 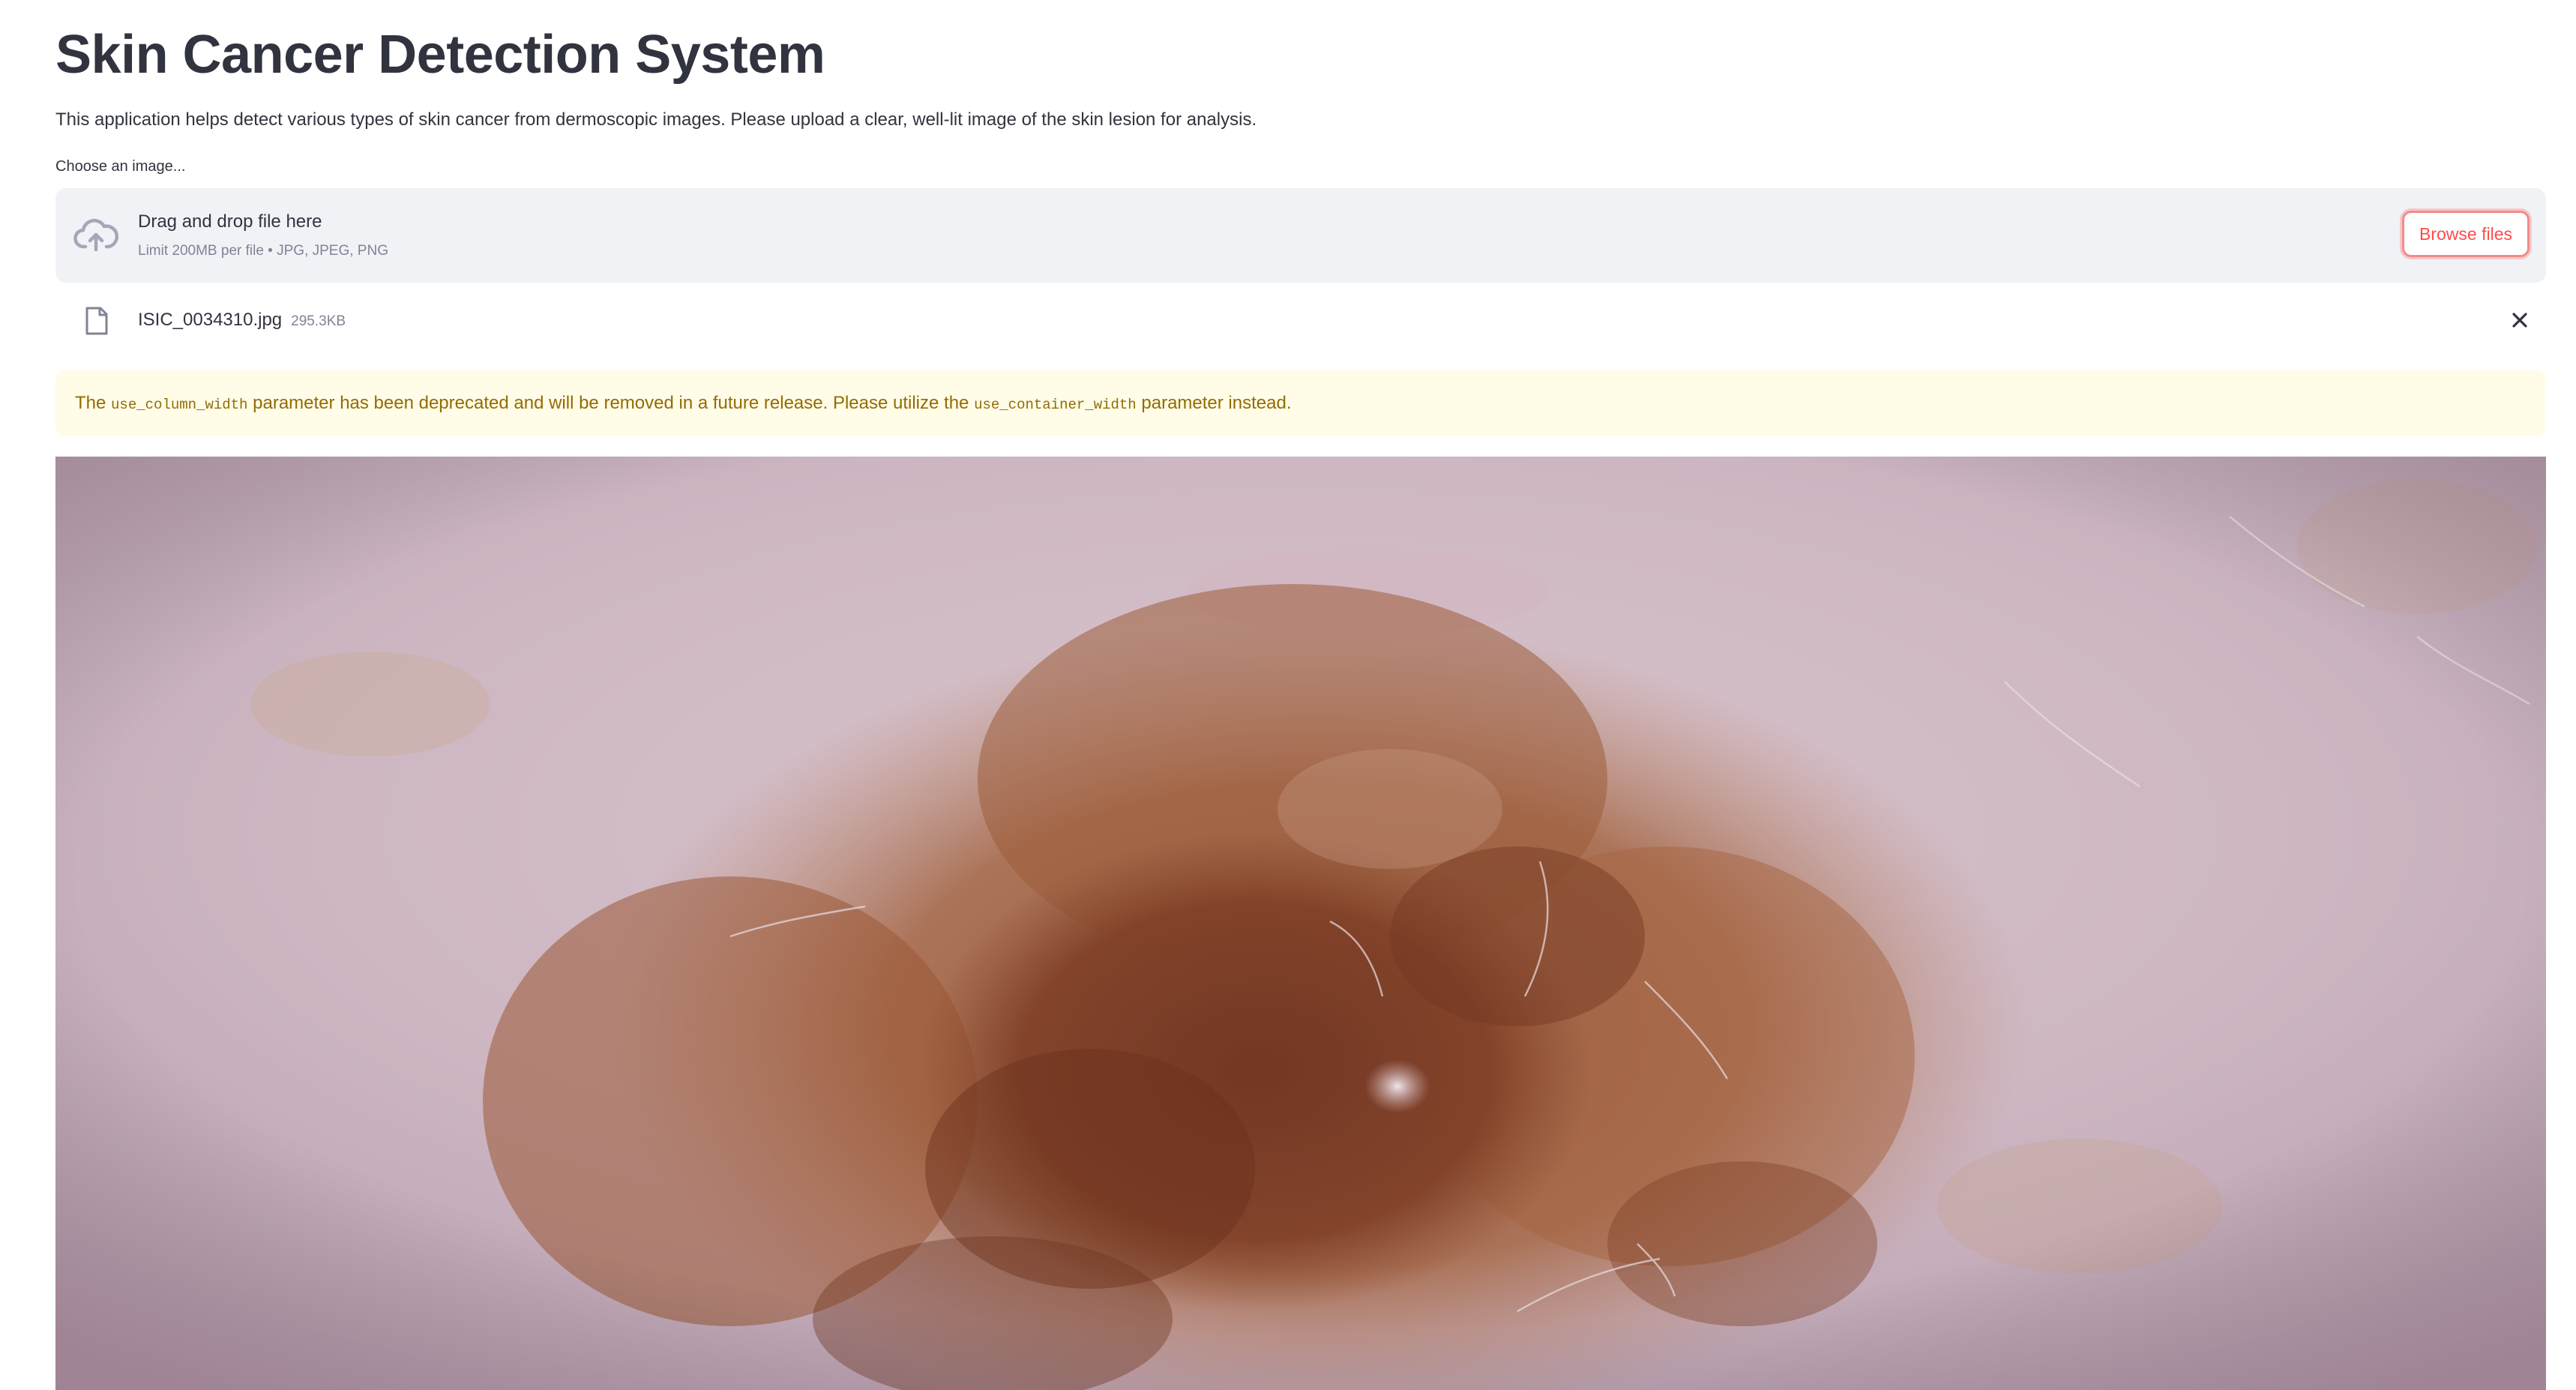 What do you see at coordinates (96, 235) in the screenshot?
I see `cloud-upload-icon` at bounding box center [96, 235].